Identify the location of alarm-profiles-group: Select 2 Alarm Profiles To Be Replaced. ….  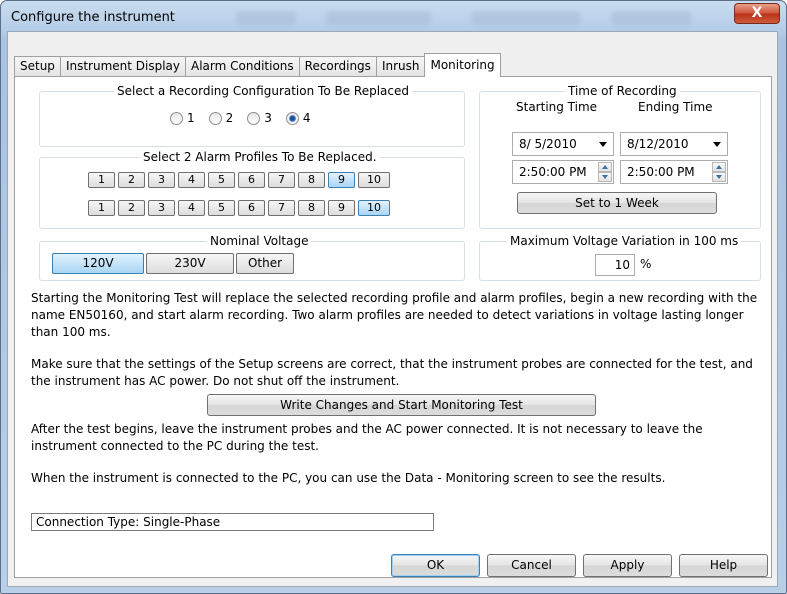
(252, 189).